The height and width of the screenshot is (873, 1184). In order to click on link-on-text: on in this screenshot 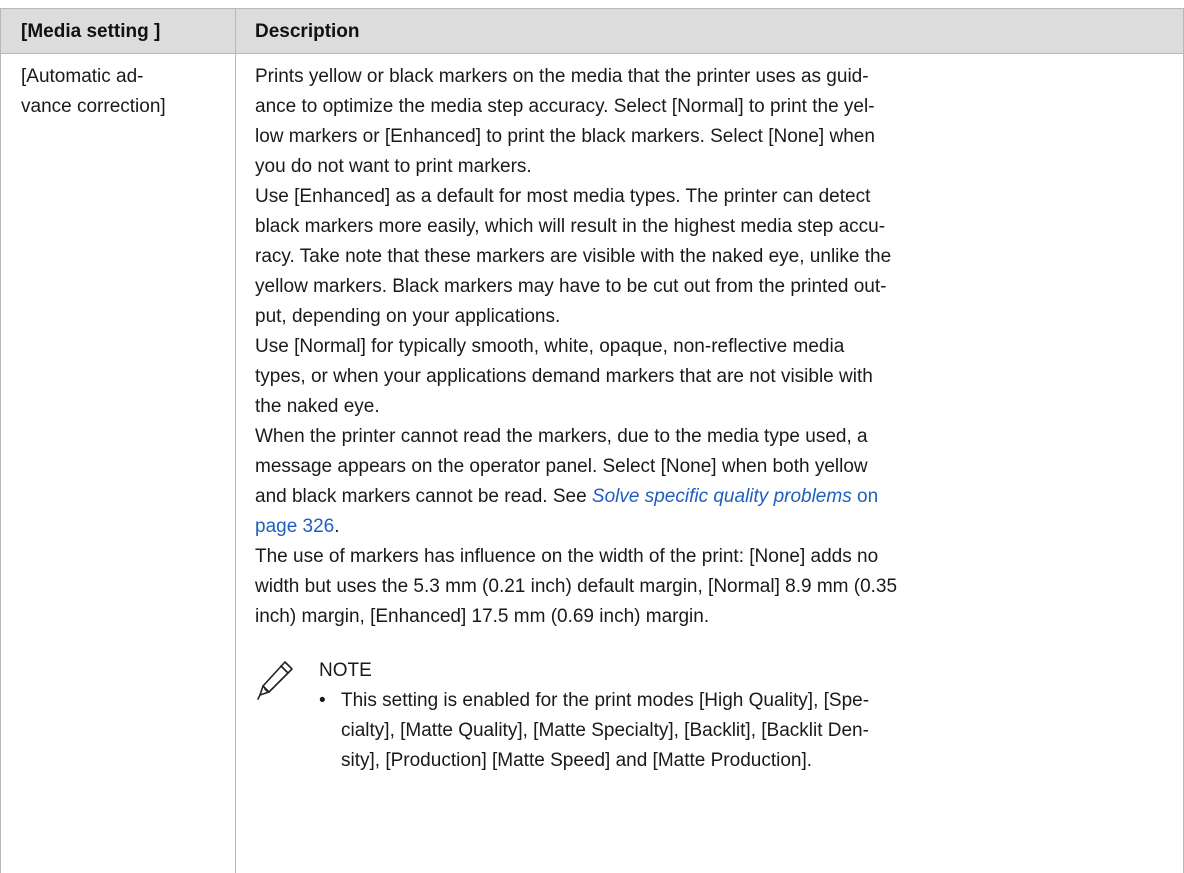, I will do `click(865, 496)`.